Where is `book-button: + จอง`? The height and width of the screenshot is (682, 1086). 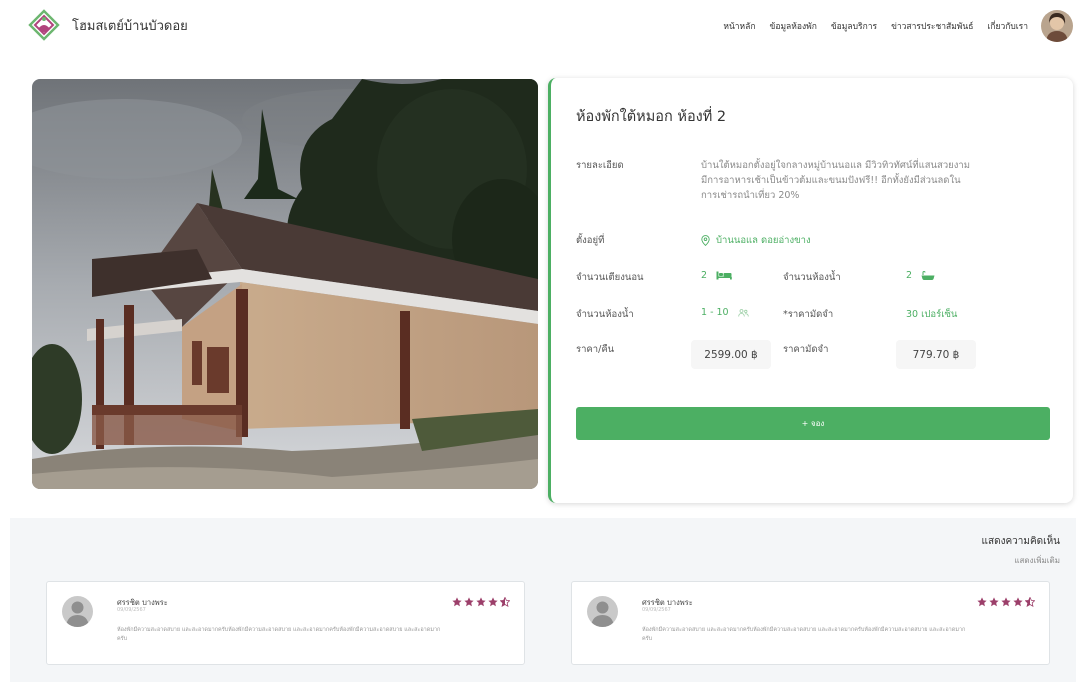
book-button: + จอง is located at coordinates (813, 423).